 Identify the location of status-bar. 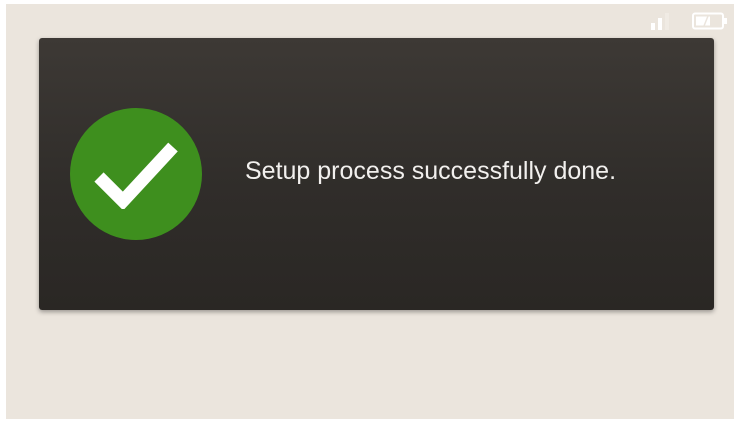
(689, 21).